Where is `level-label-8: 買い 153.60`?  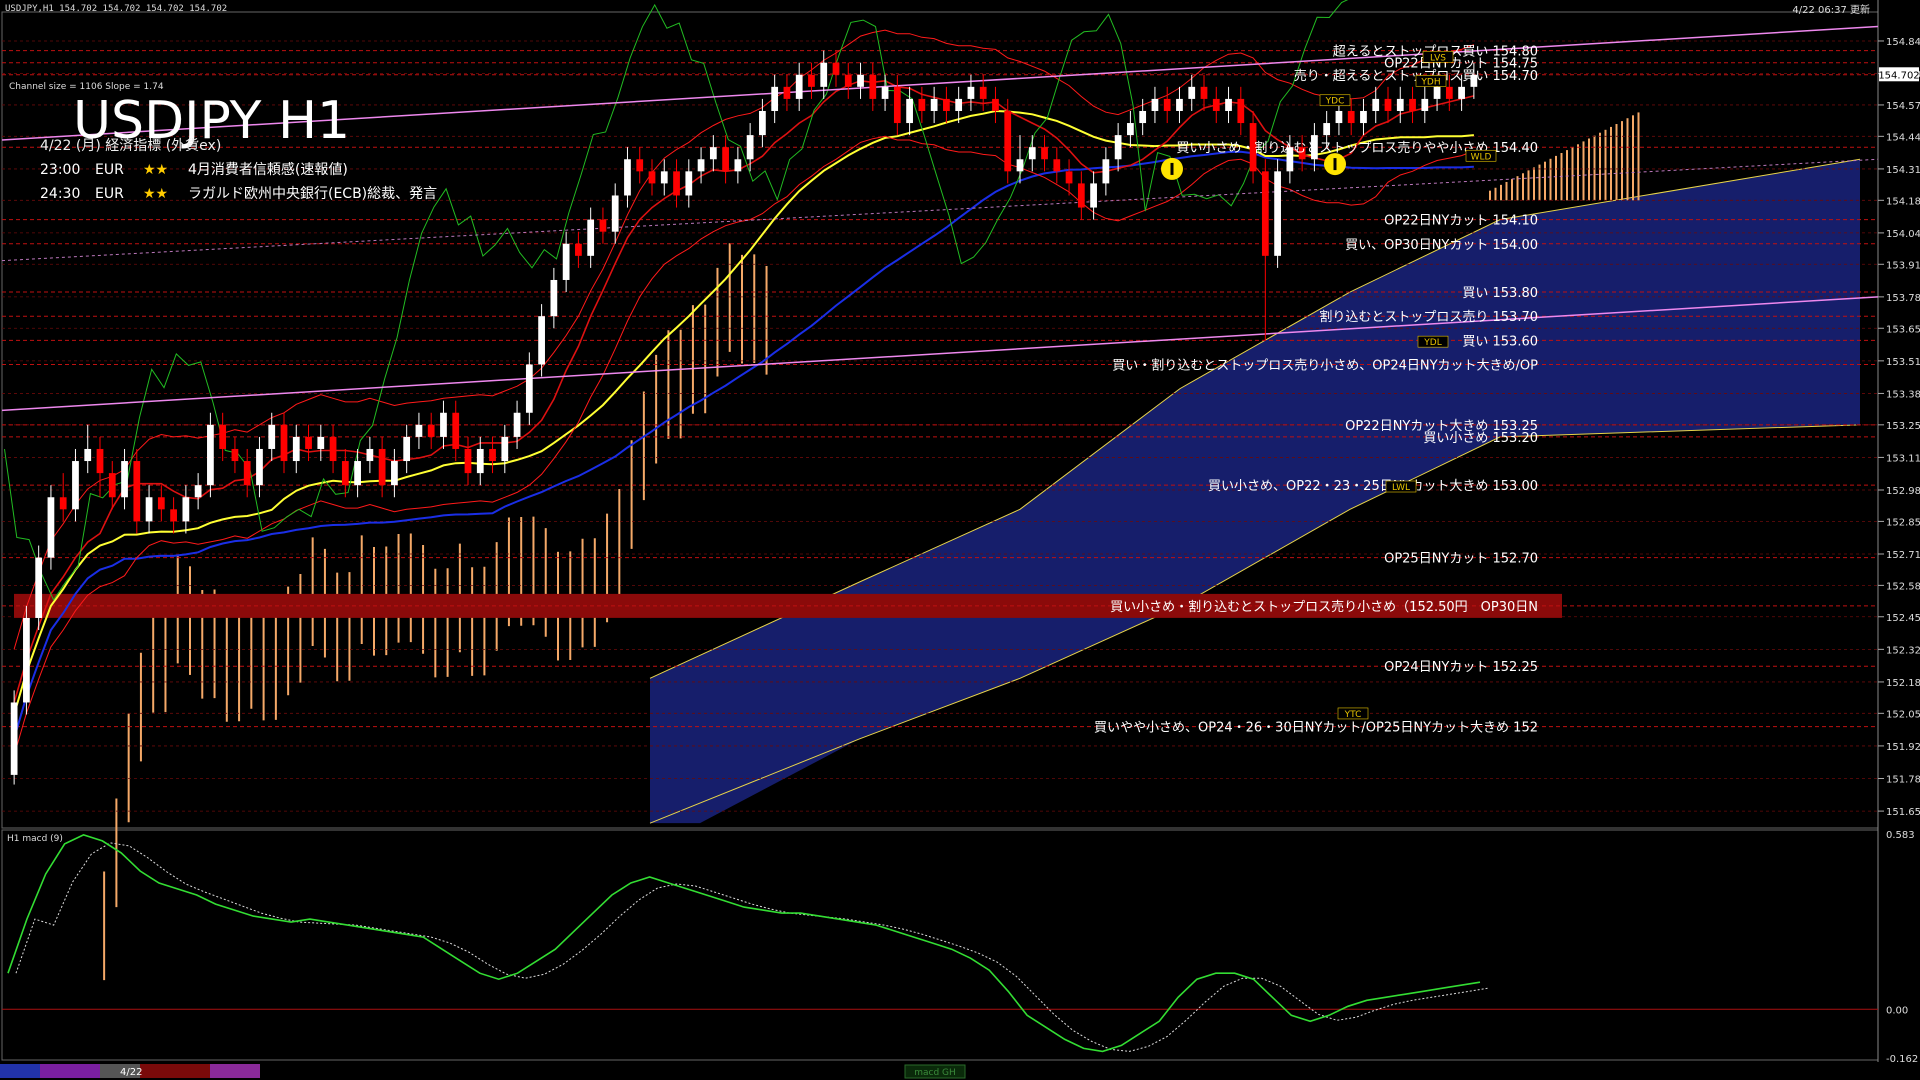 level-label-8: 買い 153.60 is located at coordinates (1500, 341).